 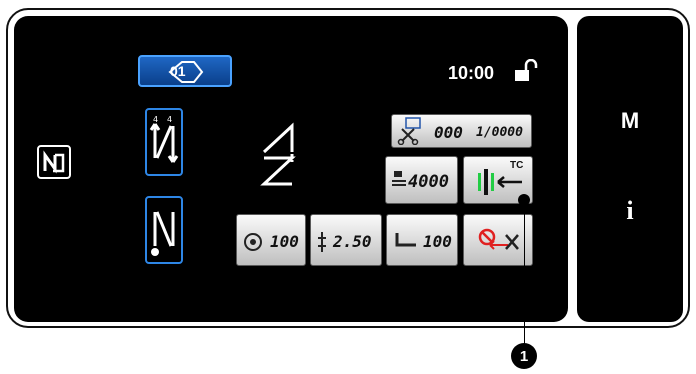 I want to click on thread-trim-prohibit-icon, so click(x=498, y=239).